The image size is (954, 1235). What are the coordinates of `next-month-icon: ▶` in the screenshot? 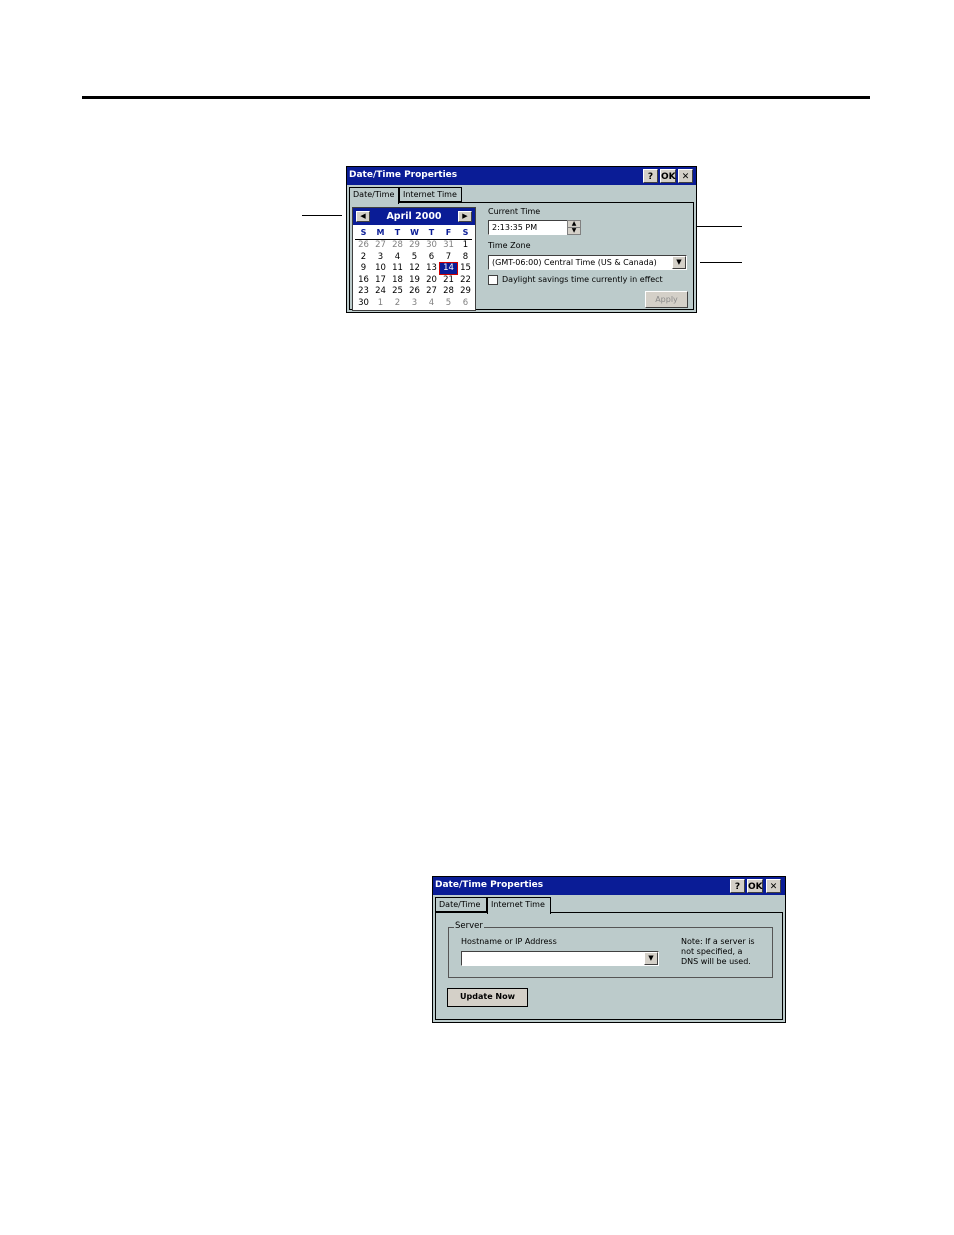 It's located at (465, 216).